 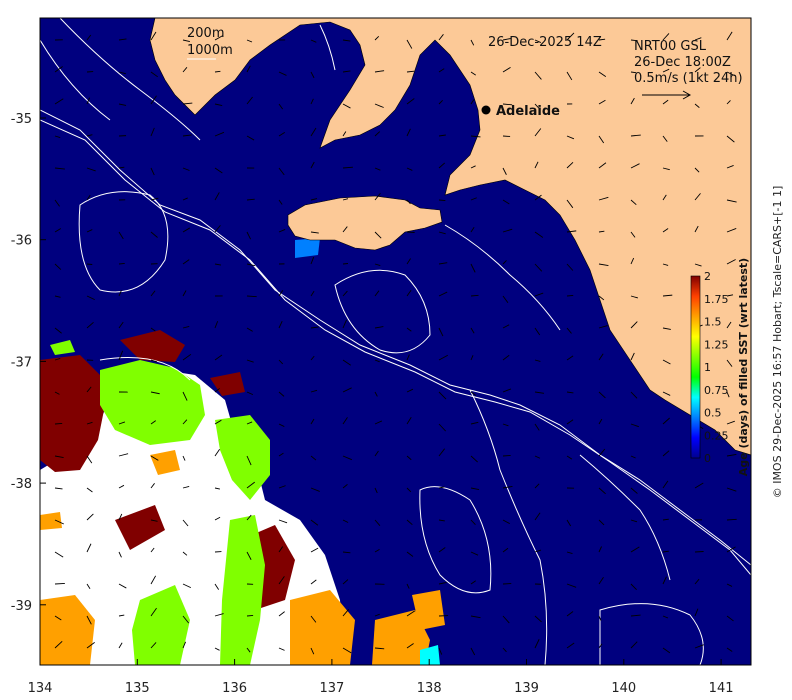 I want to click on y-tick-label: -38, so click(x=21, y=484).